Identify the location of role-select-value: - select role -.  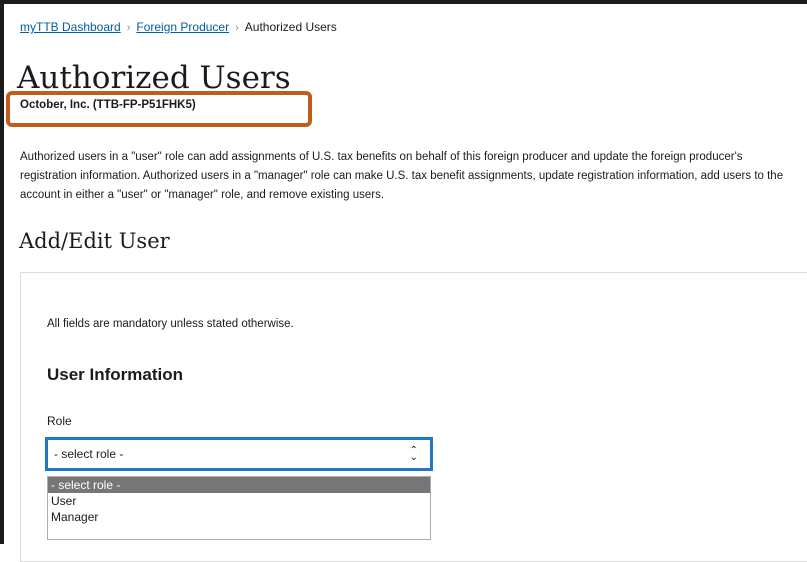
(89, 454).